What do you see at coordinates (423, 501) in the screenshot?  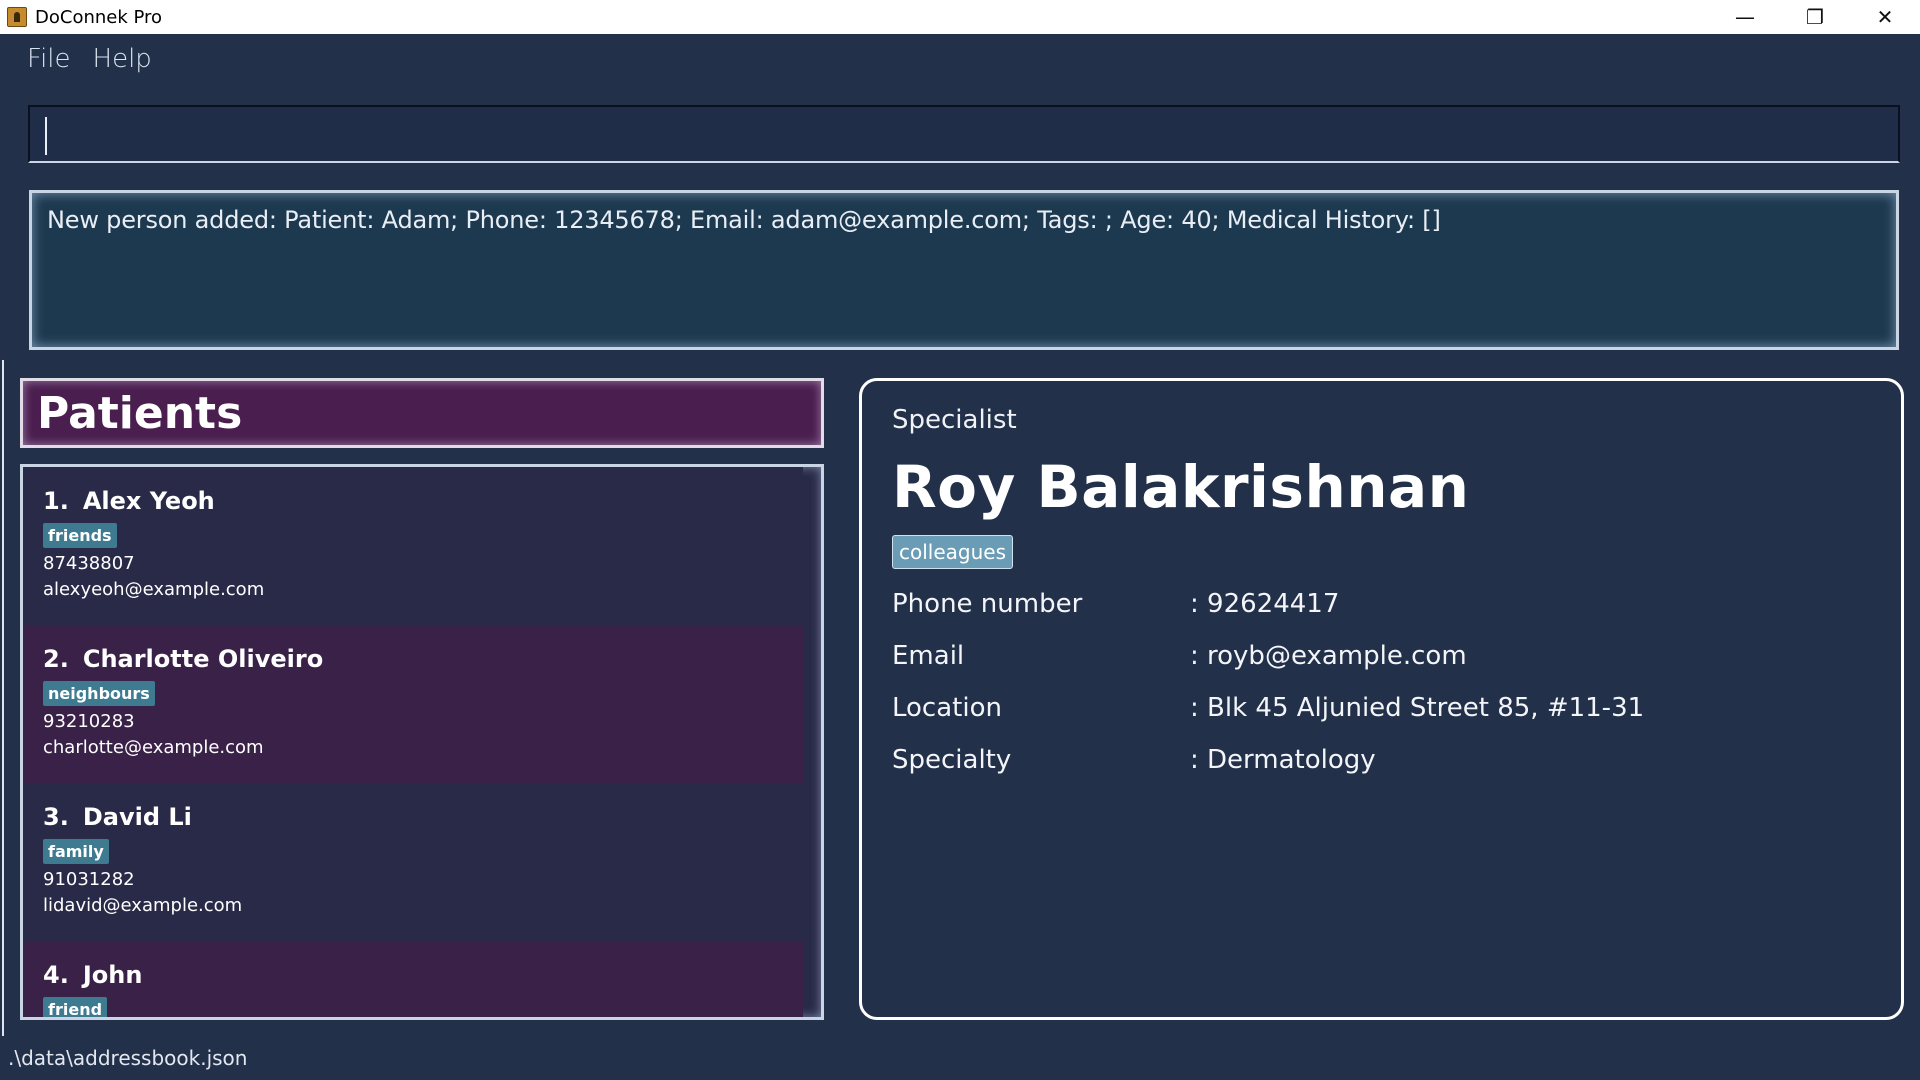 I see `patient-name-row: 1. Alex Yeoh` at bounding box center [423, 501].